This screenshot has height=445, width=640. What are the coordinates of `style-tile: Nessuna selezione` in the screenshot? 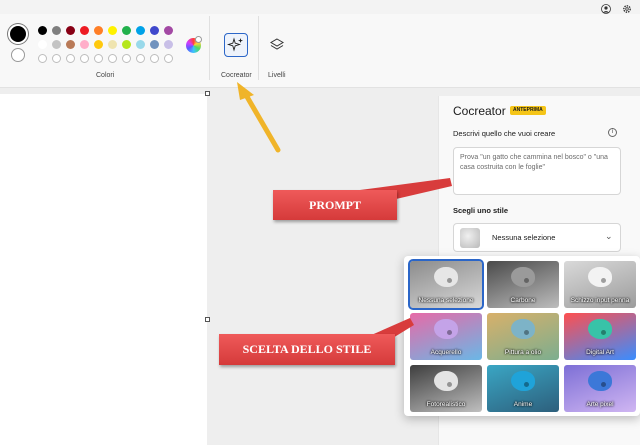 It's located at (446, 284).